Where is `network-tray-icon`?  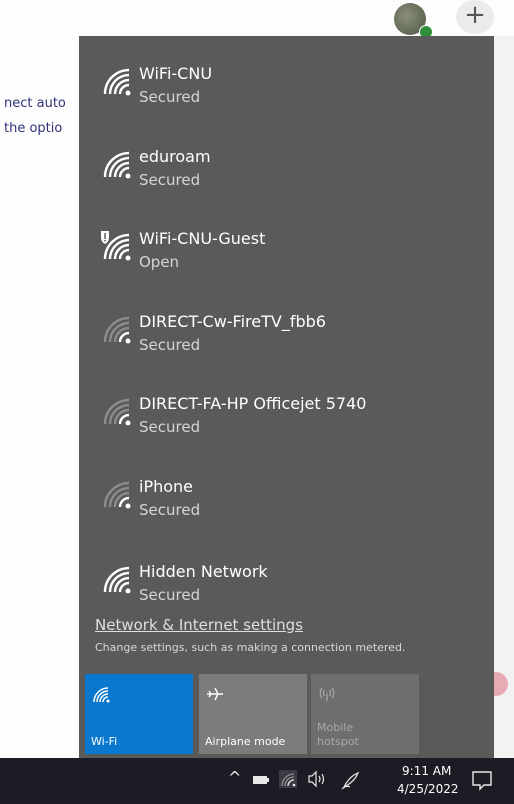
network-tray-icon is located at coordinates (288, 779).